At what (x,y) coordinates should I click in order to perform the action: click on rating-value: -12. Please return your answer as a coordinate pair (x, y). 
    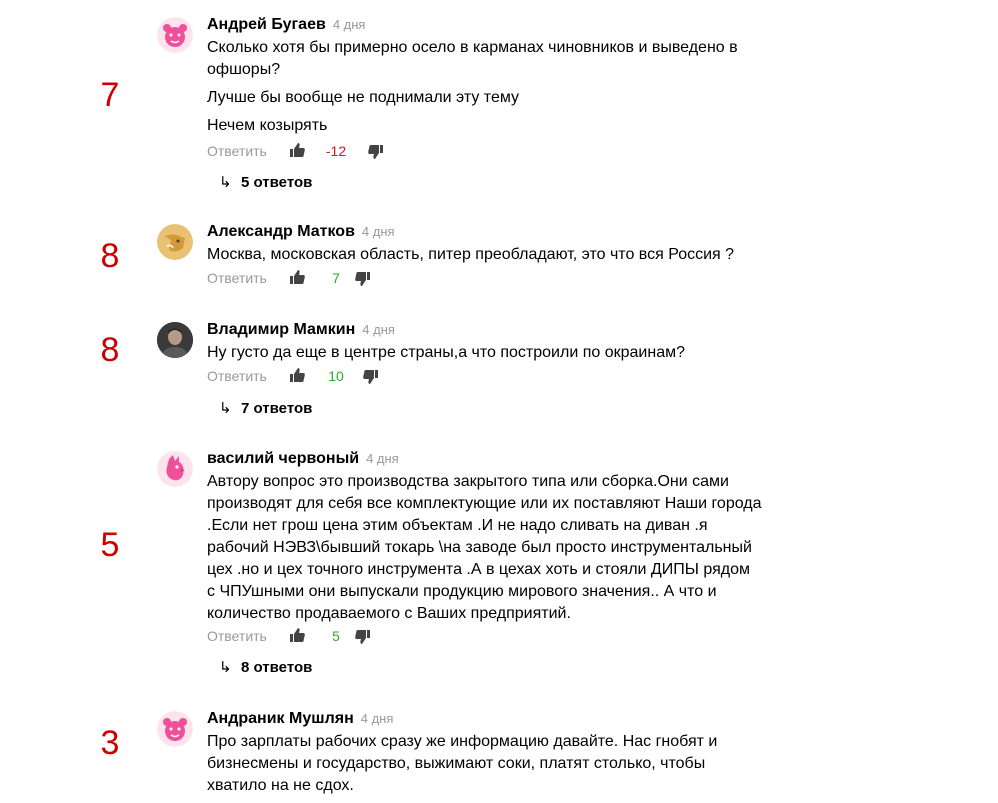
    Looking at the image, I should click on (336, 151).